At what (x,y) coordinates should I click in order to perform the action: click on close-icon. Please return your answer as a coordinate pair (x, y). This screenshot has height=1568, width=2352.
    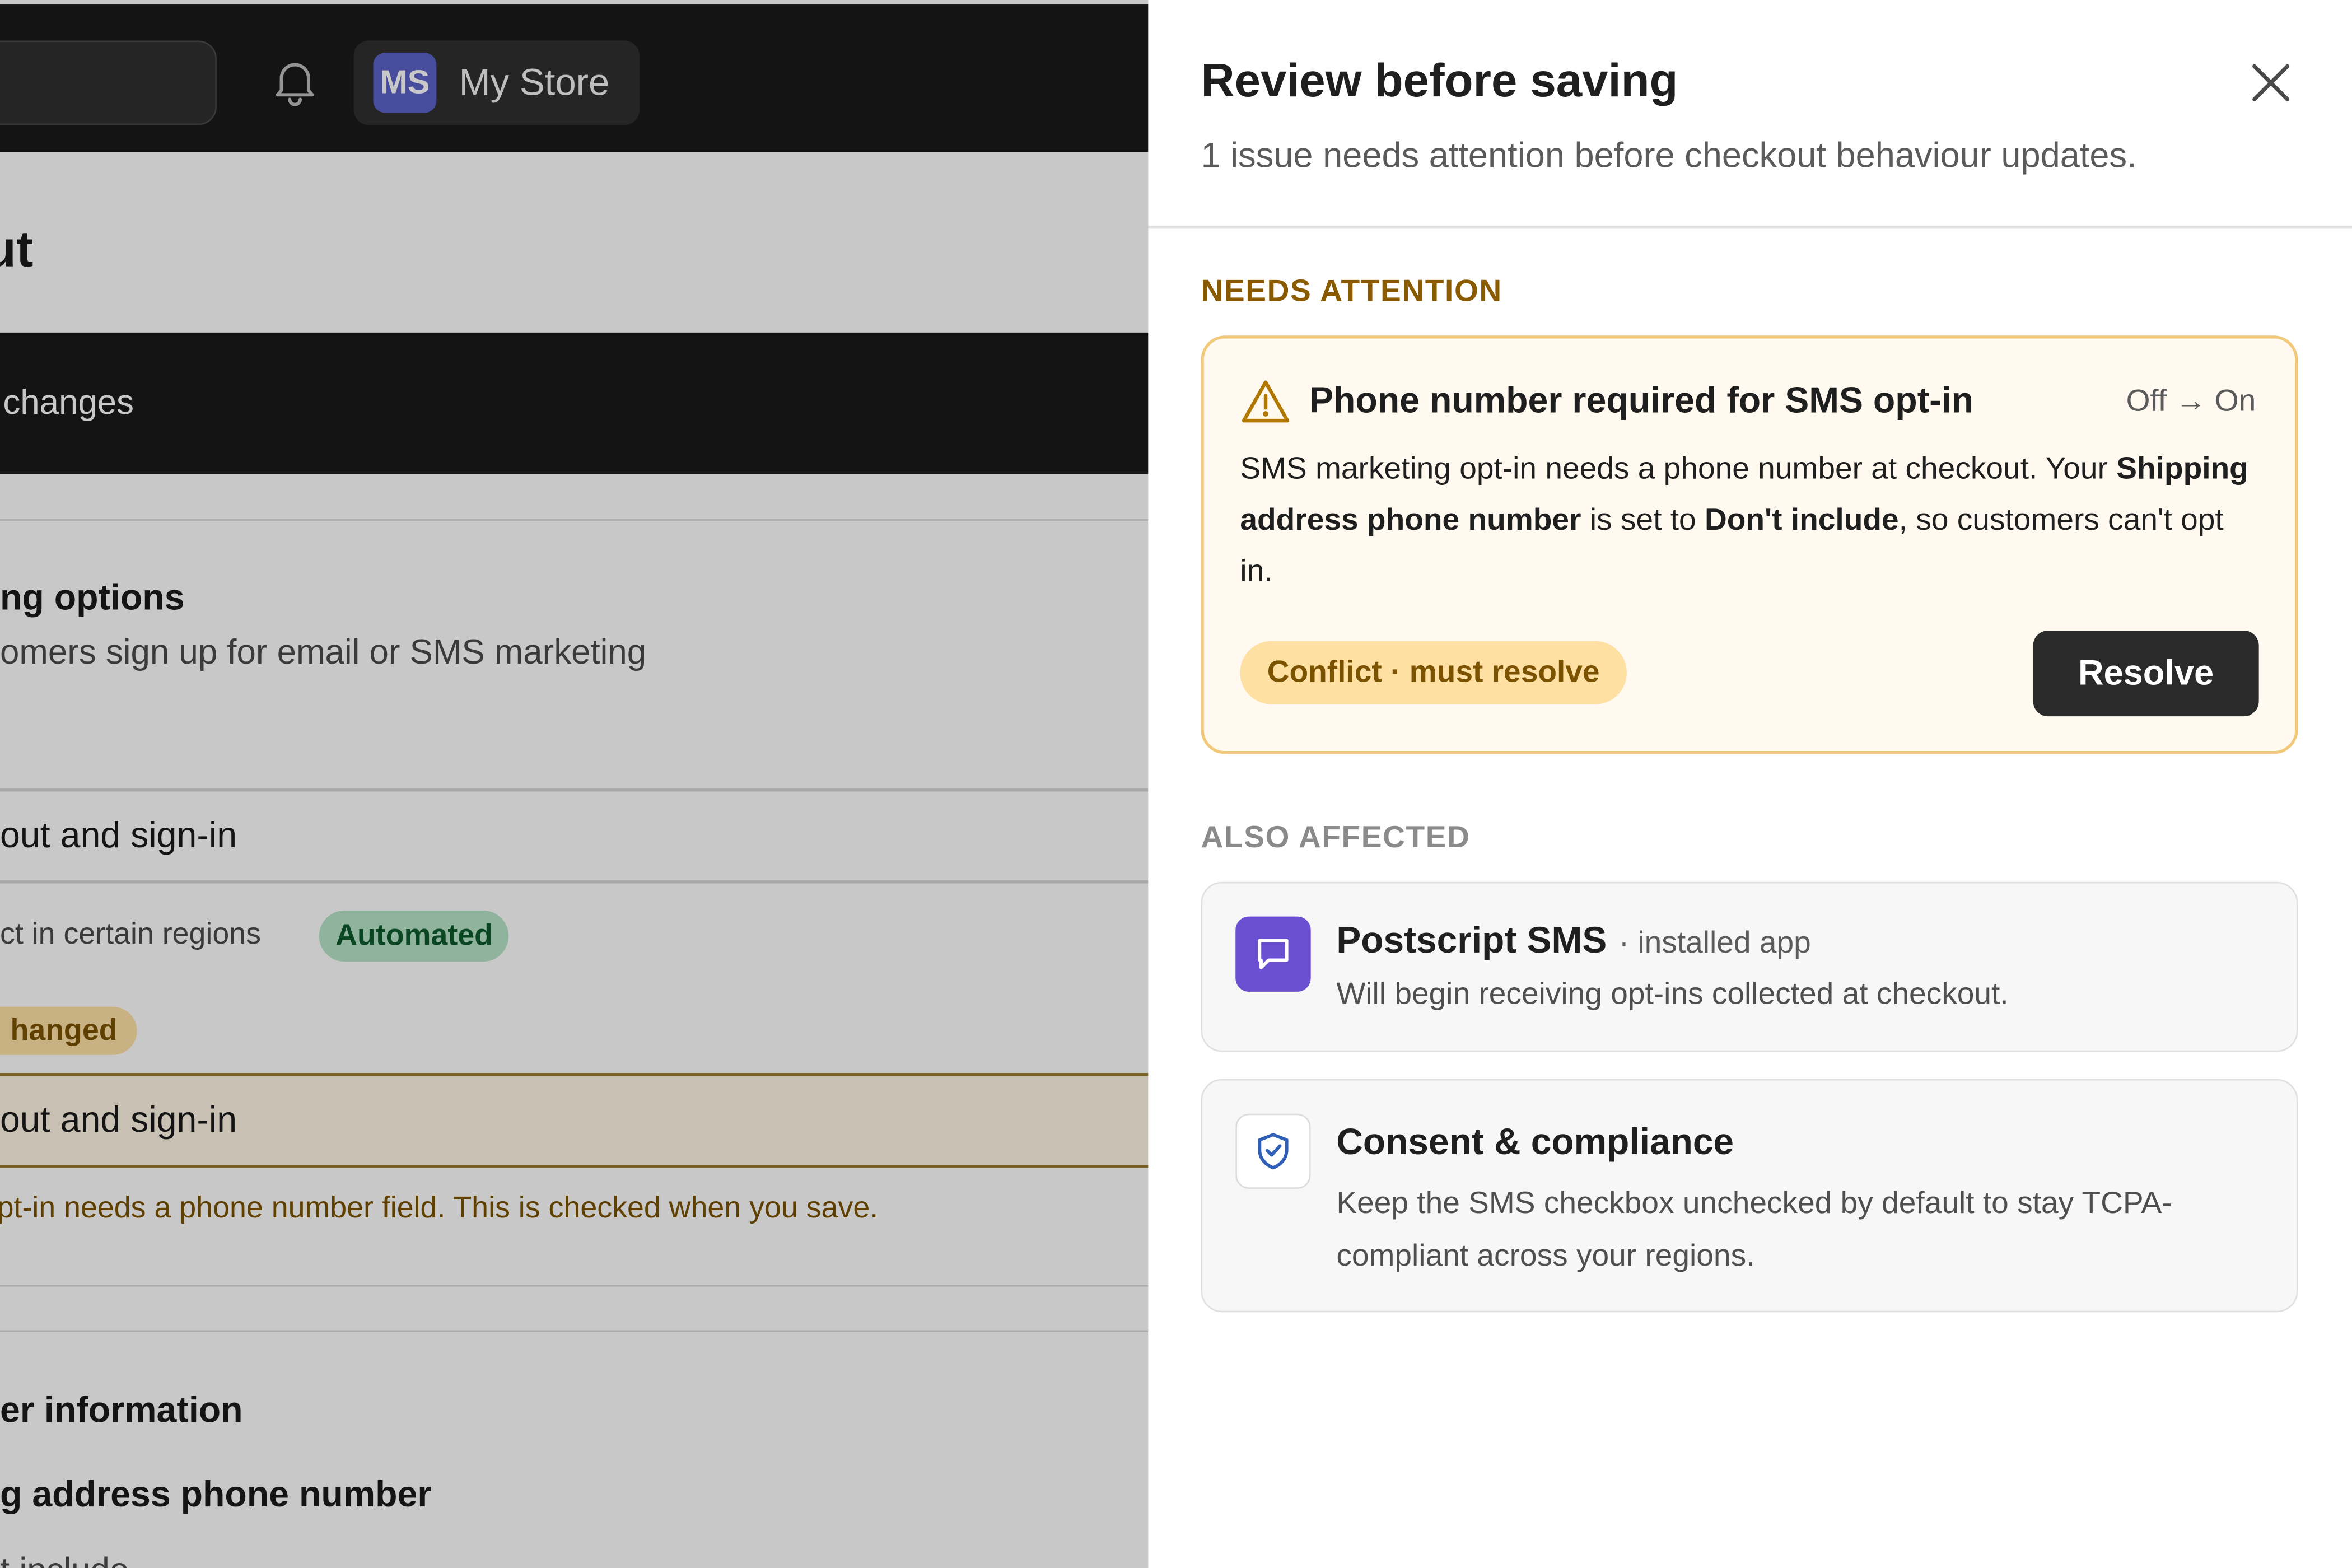
    Looking at the image, I should click on (2271, 83).